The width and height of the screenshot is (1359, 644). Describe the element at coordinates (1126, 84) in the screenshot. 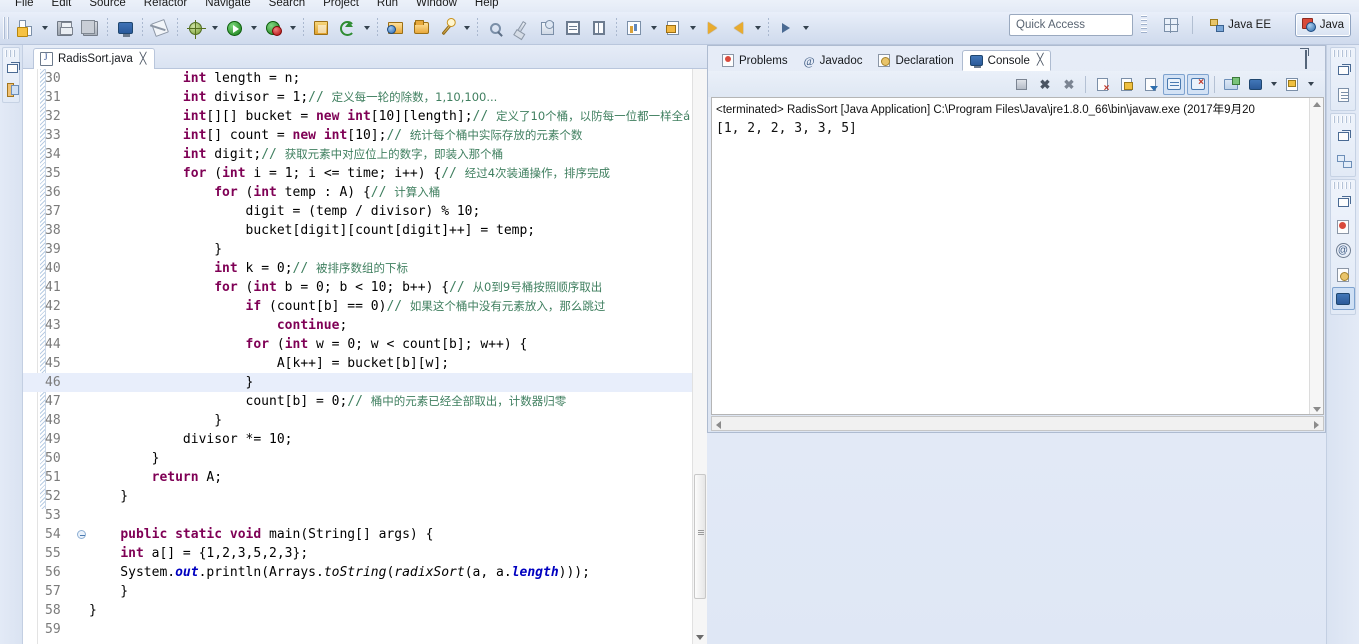

I see `scroll-lock-icon` at that location.